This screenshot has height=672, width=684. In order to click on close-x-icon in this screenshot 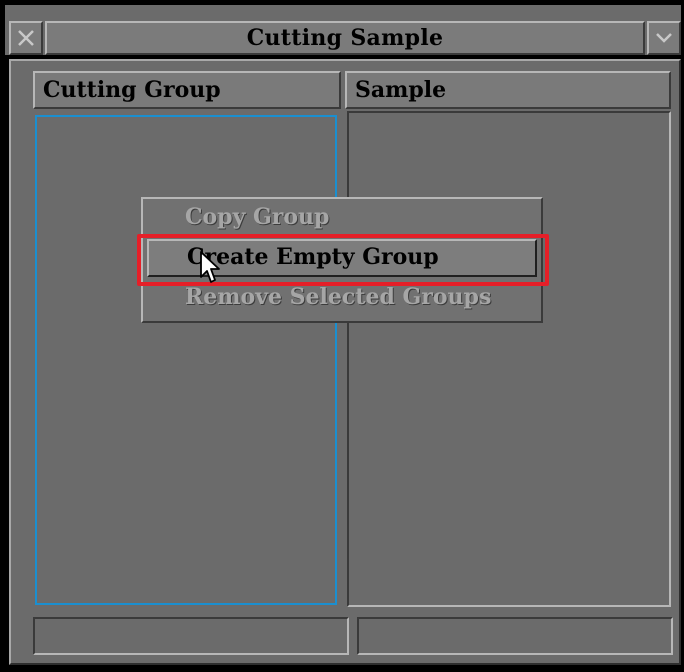, I will do `click(26, 38)`.